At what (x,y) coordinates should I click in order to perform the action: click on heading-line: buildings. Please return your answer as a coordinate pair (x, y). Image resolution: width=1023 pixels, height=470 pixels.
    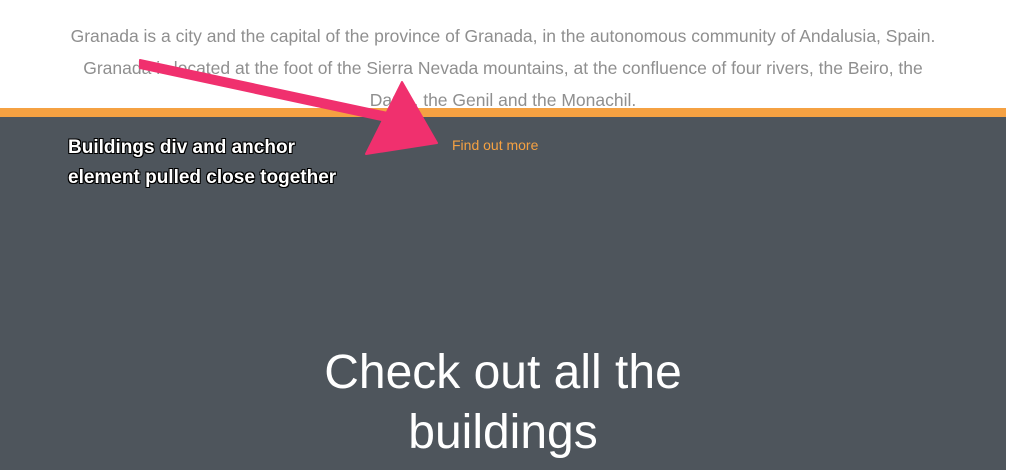
    Looking at the image, I should click on (503, 432).